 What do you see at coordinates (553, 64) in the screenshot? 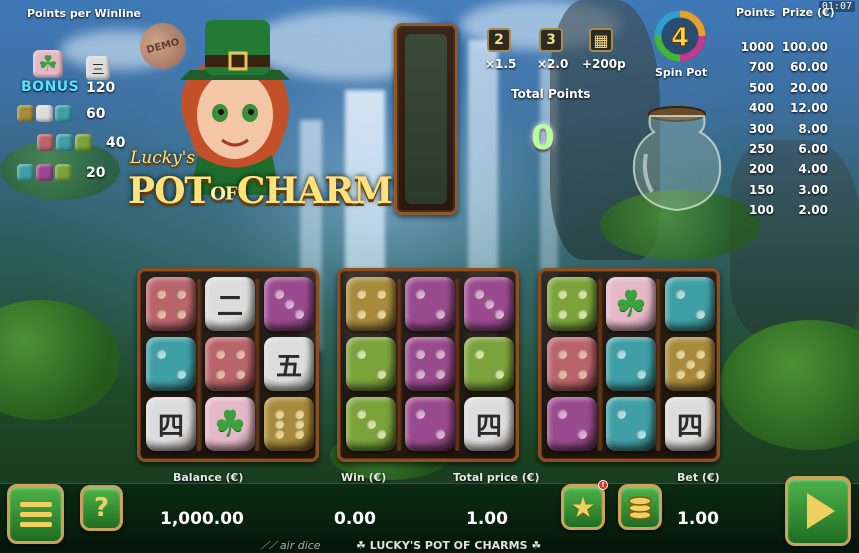
I see `multiplier-label: ×2.0` at bounding box center [553, 64].